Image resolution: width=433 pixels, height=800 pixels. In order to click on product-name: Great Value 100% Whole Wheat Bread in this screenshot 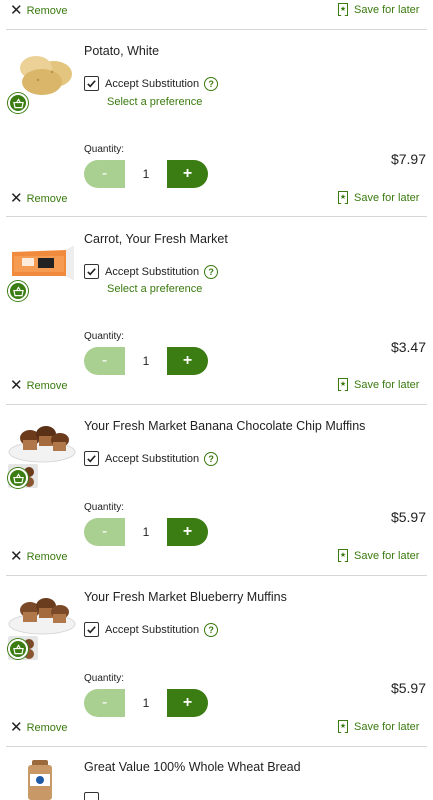, I will do `click(192, 767)`.